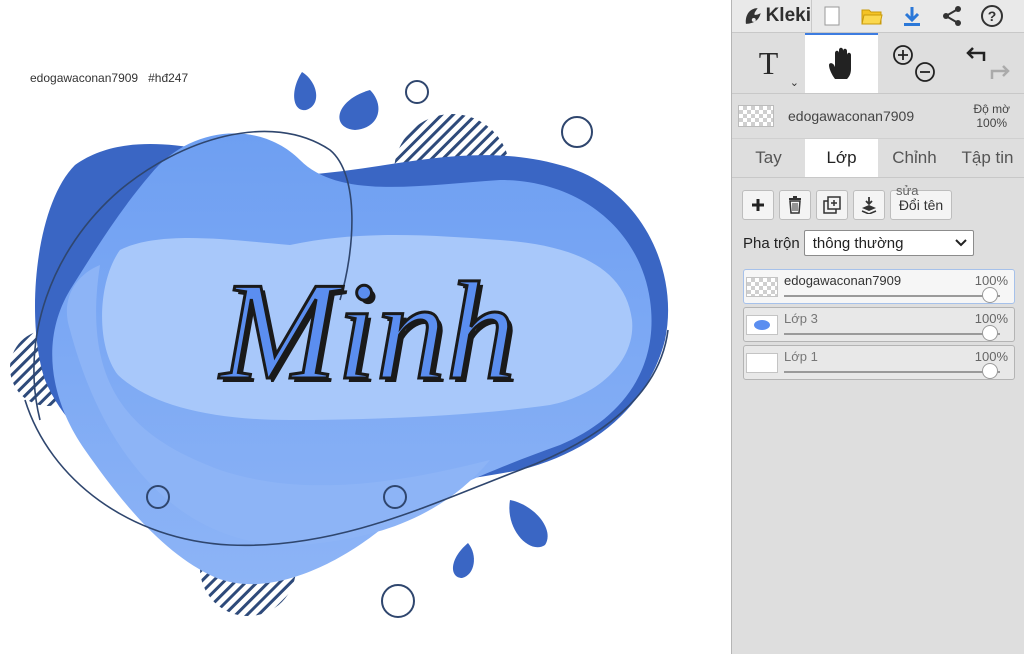 Image resolution: width=1024 pixels, height=654 pixels. I want to click on tab-brush: Tay, so click(768, 158).